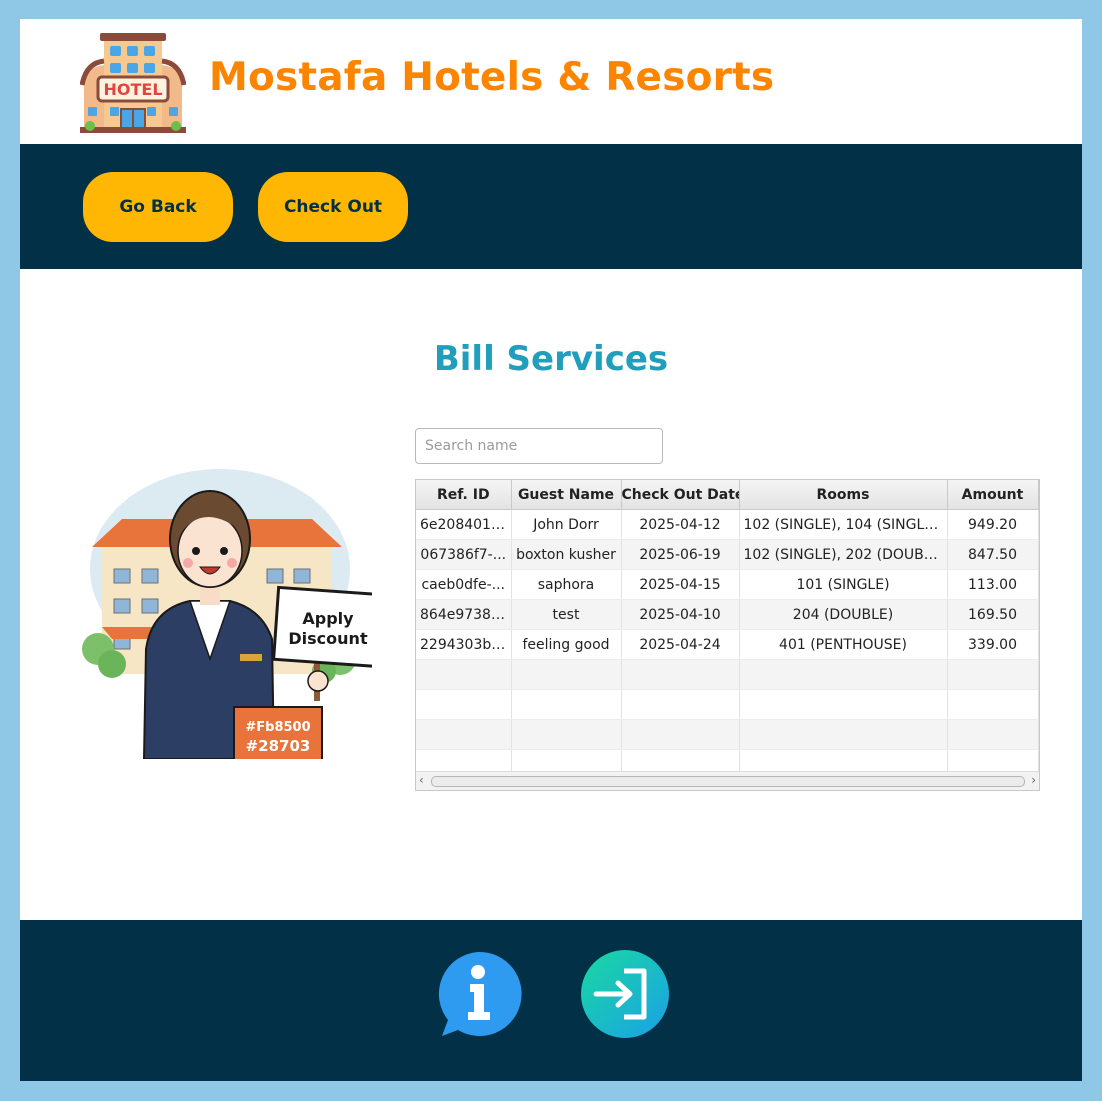  Describe the element at coordinates (993, 614) in the screenshot. I see `cell-amount: 169.50` at that location.